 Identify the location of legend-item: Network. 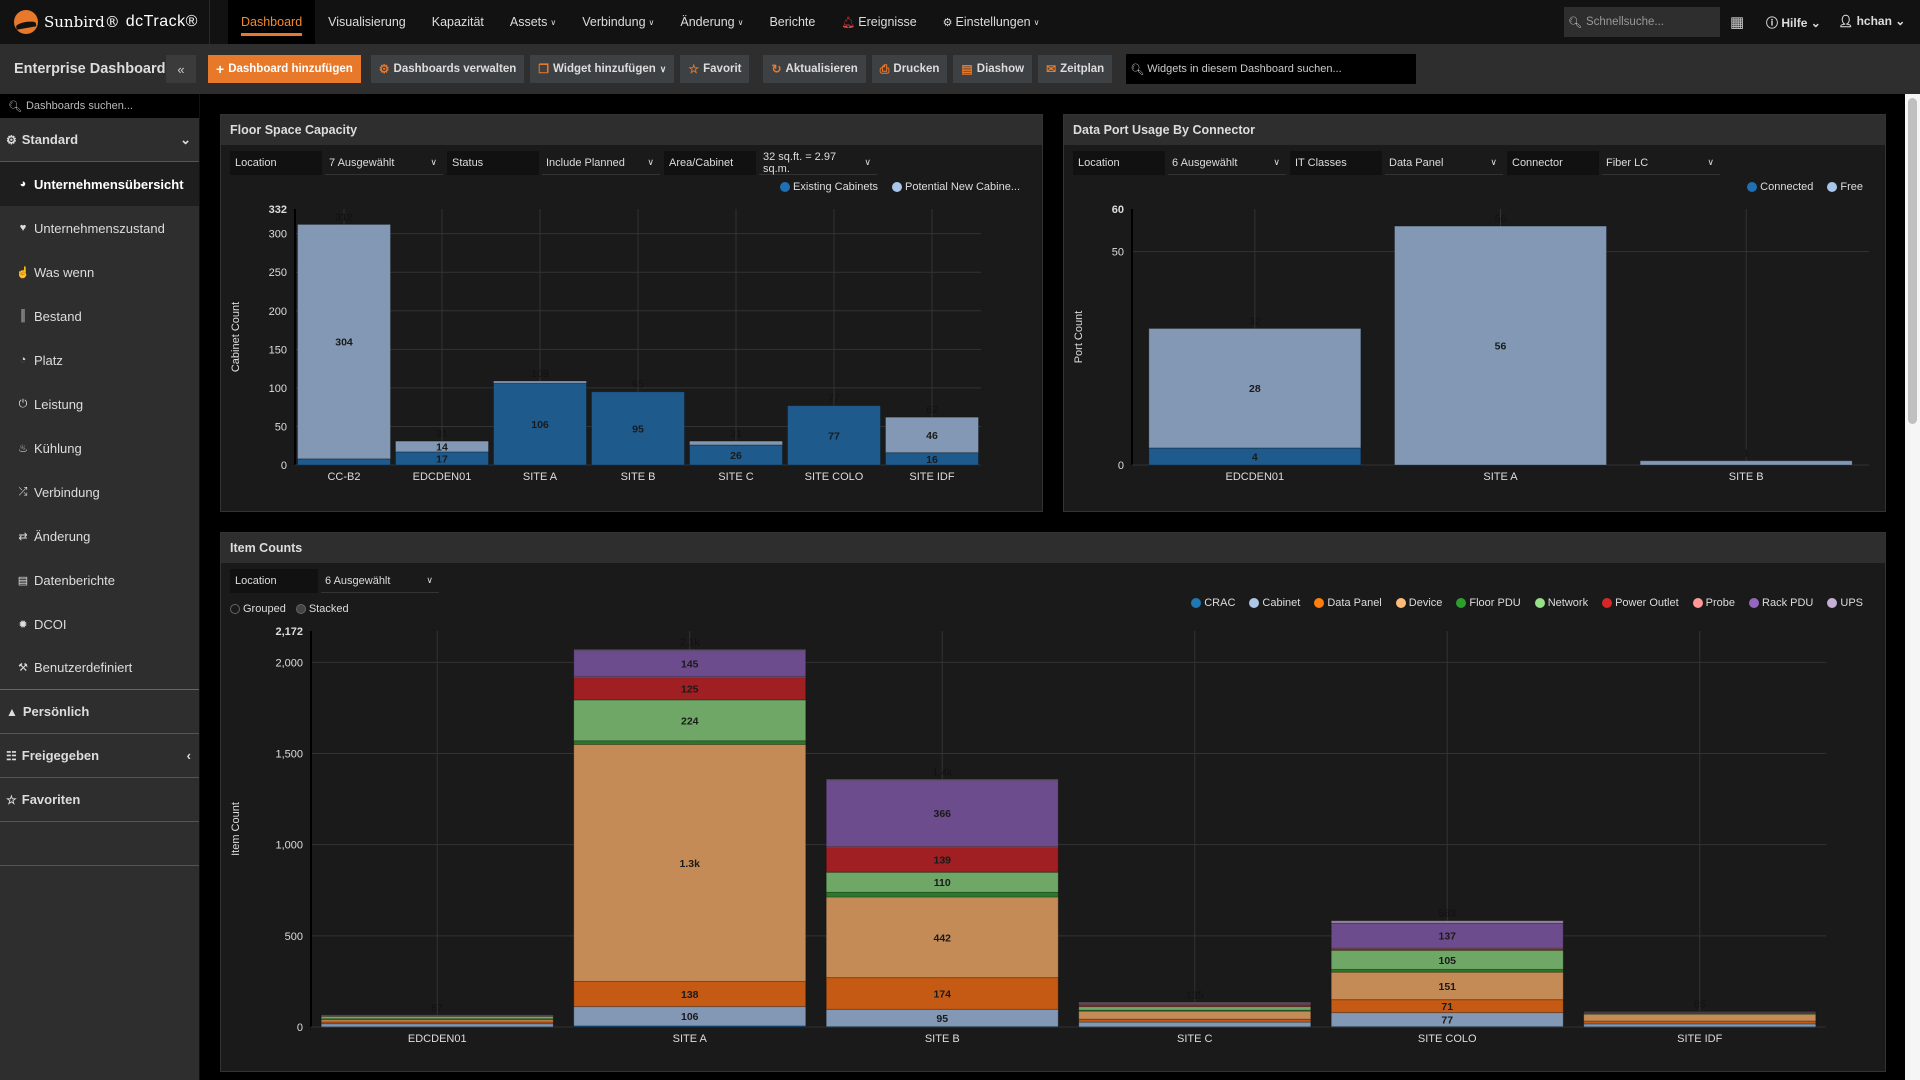
(1561, 603).